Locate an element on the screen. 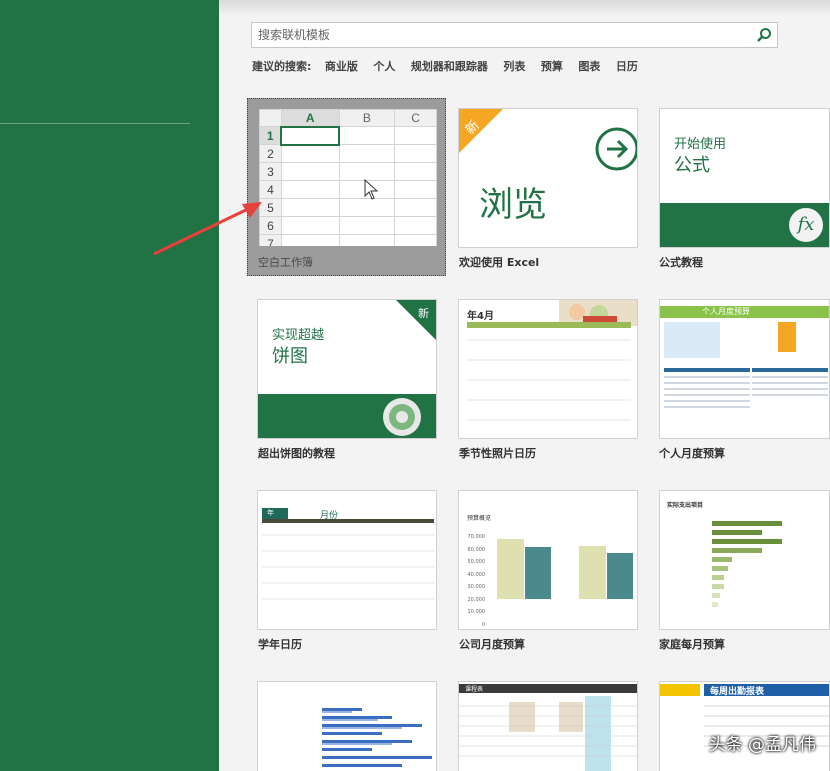  template-label: 空白工作簿 is located at coordinates (285, 262).